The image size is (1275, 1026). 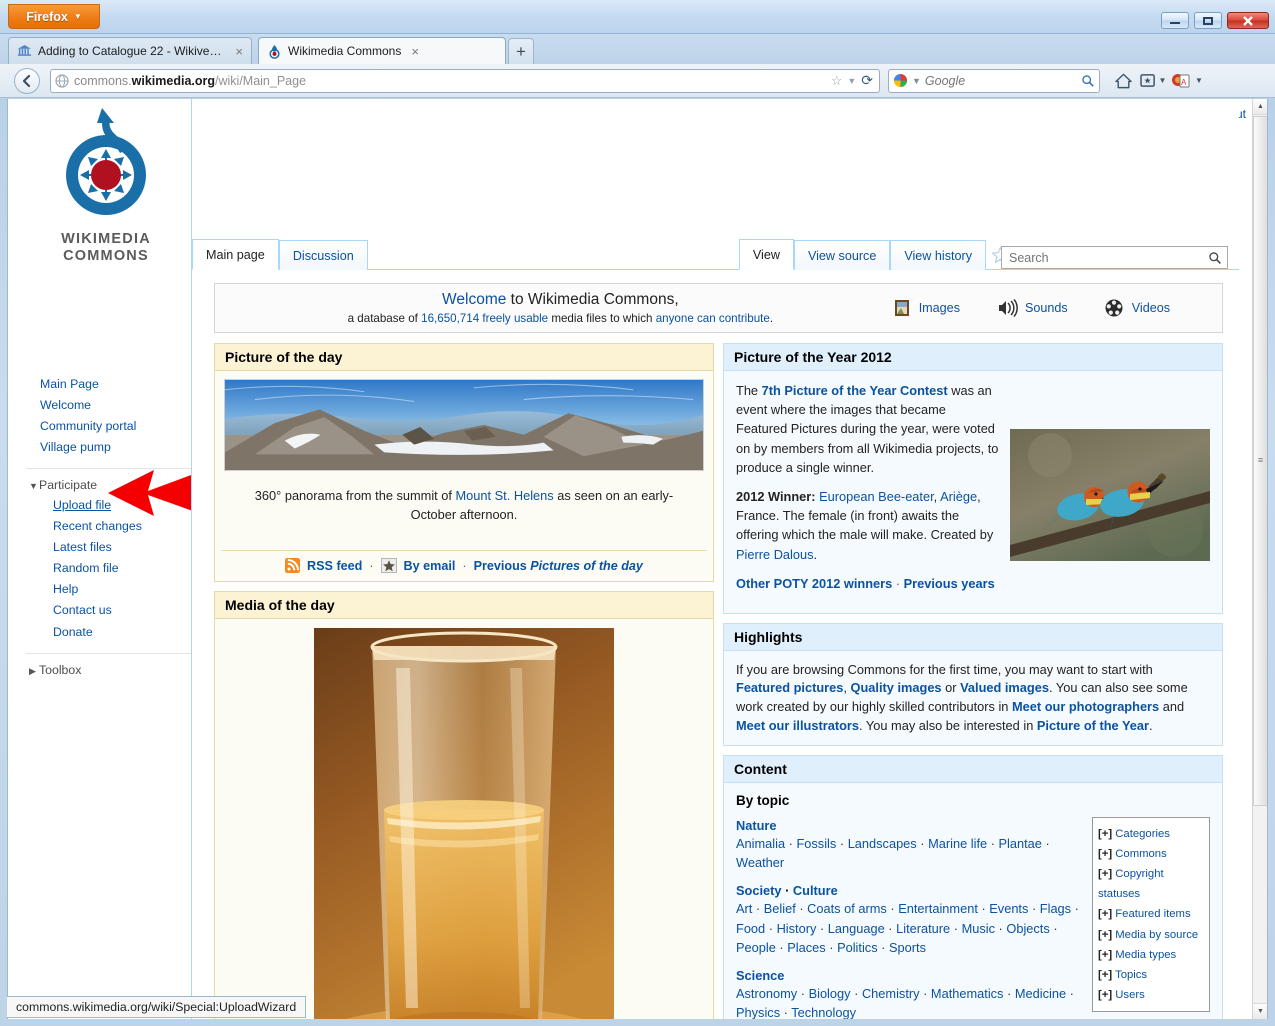 I want to click on link-language: Language, so click(x=856, y=928).